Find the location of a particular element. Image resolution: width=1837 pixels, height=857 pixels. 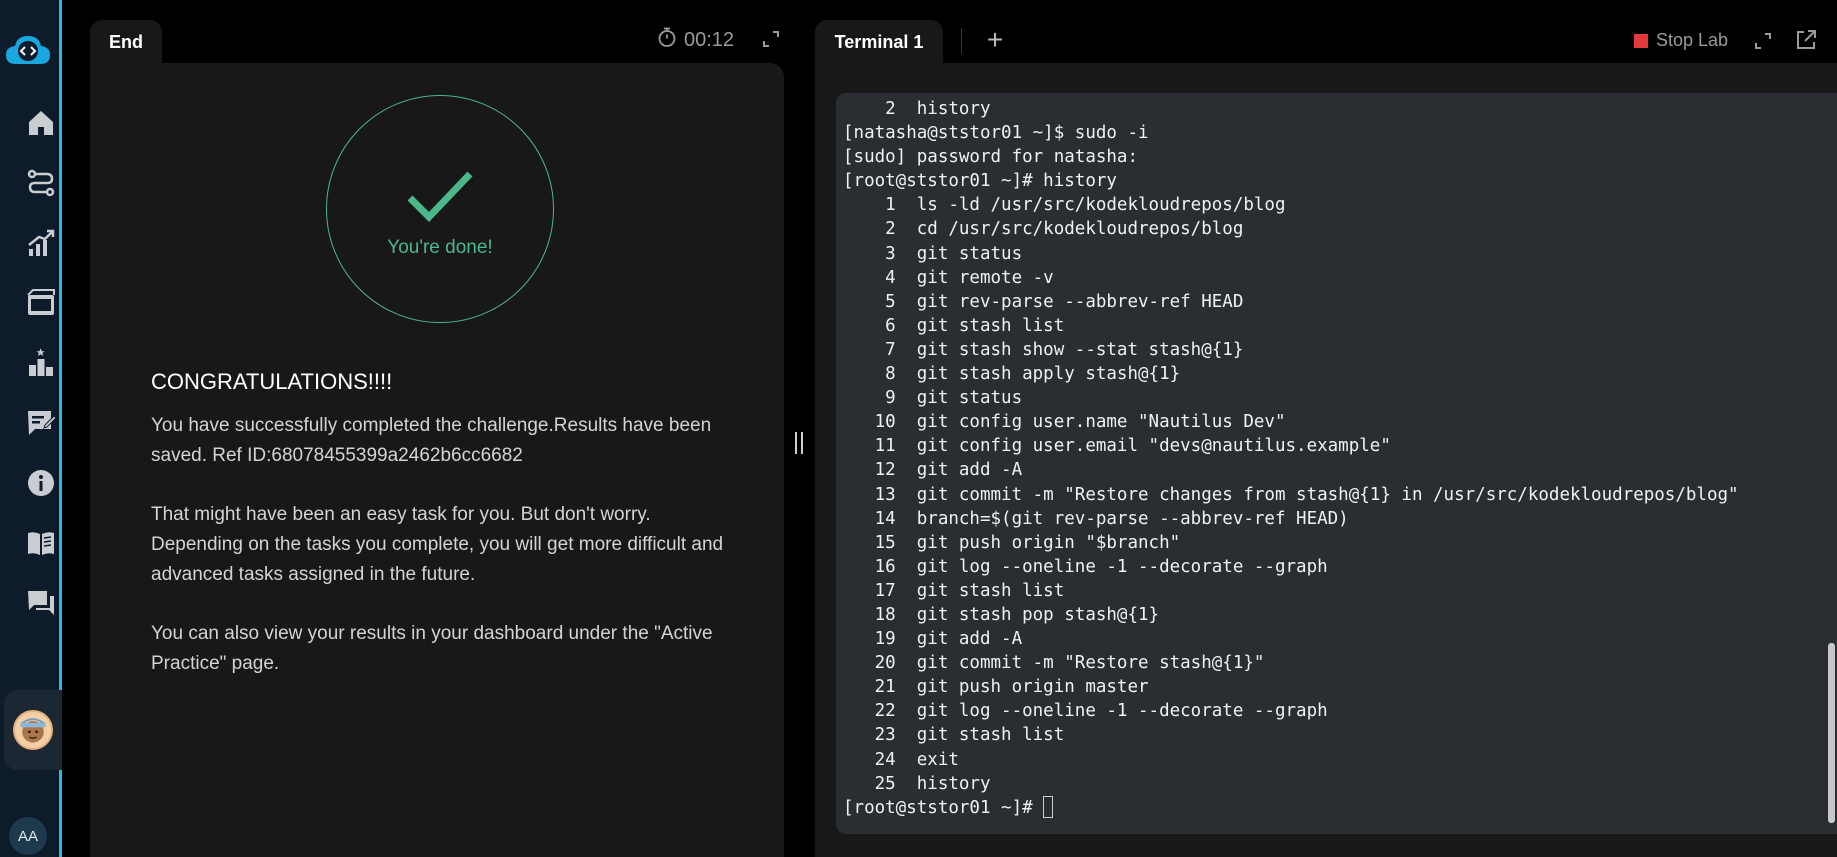

home-icon is located at coordinates (41, 123).